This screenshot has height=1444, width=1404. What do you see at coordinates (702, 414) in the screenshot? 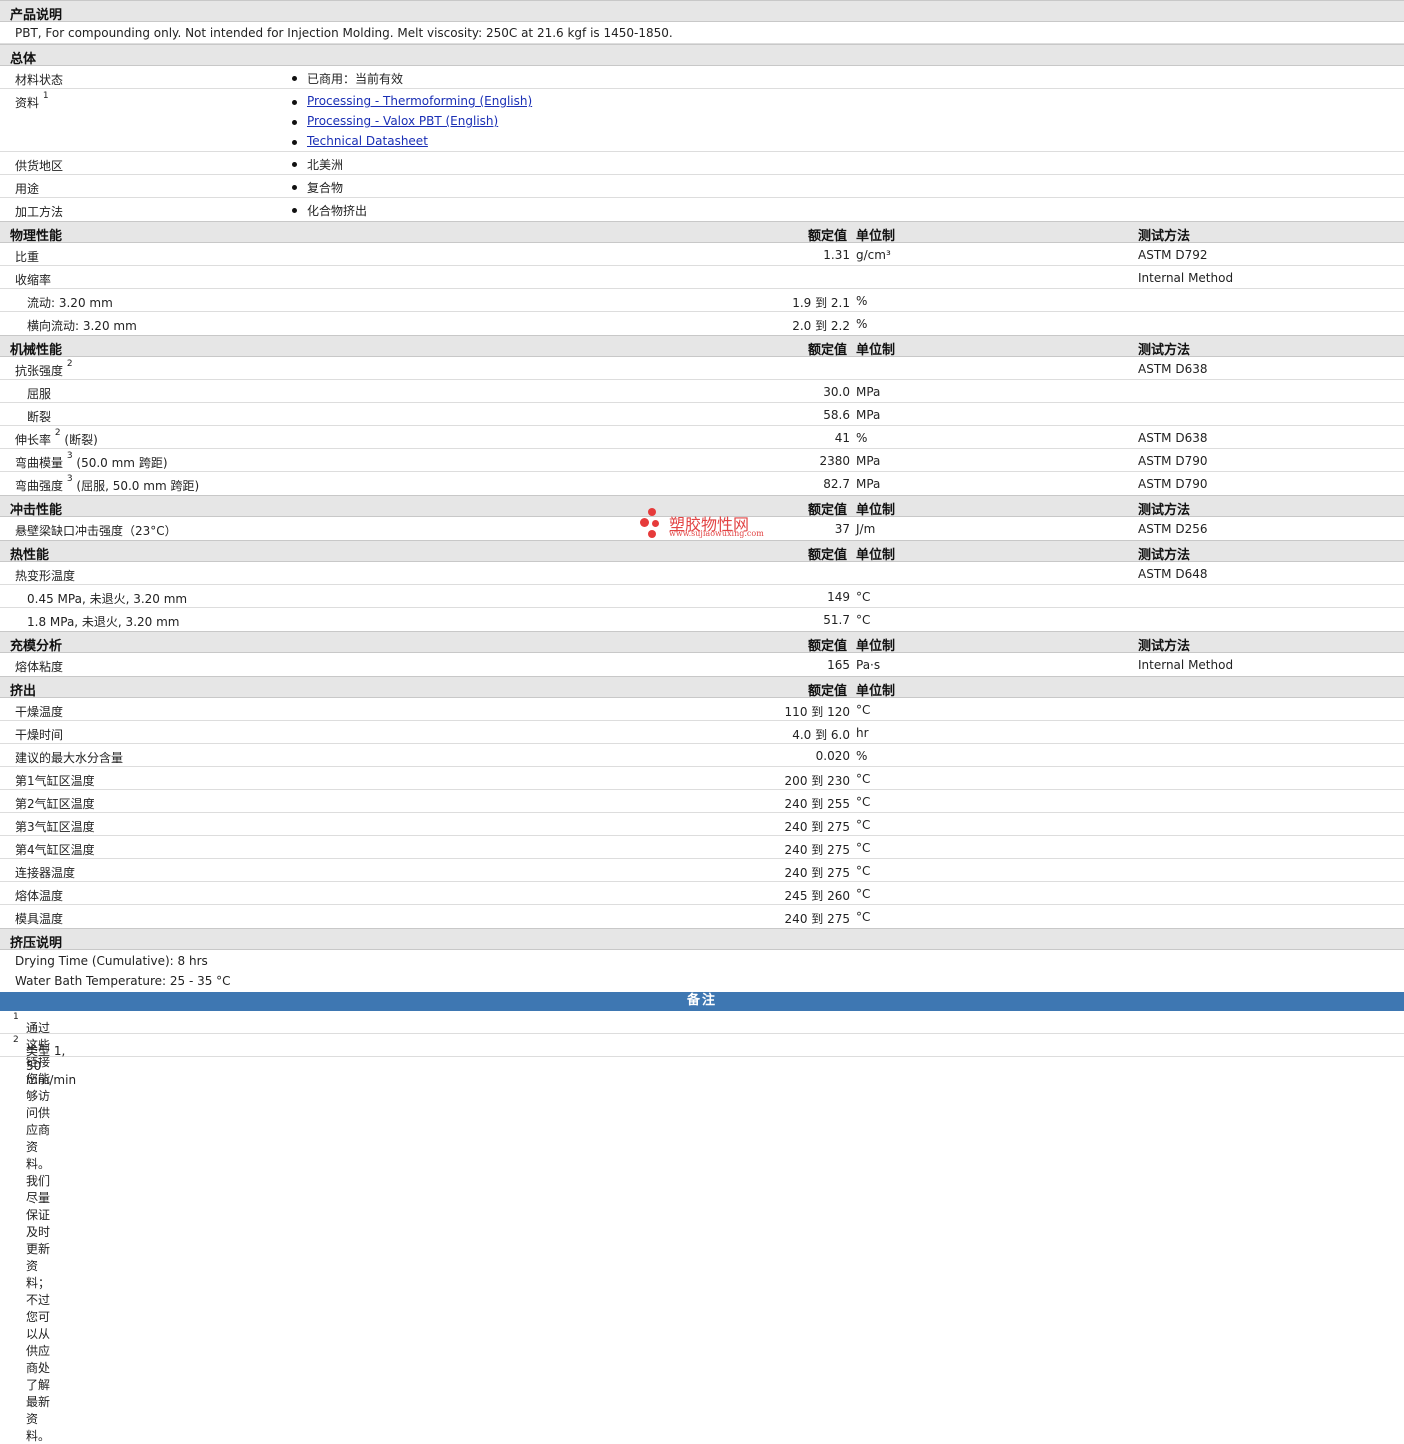
I see `property-row-break: 断裂 58.6 MPa` at bounding box center [702, 414].